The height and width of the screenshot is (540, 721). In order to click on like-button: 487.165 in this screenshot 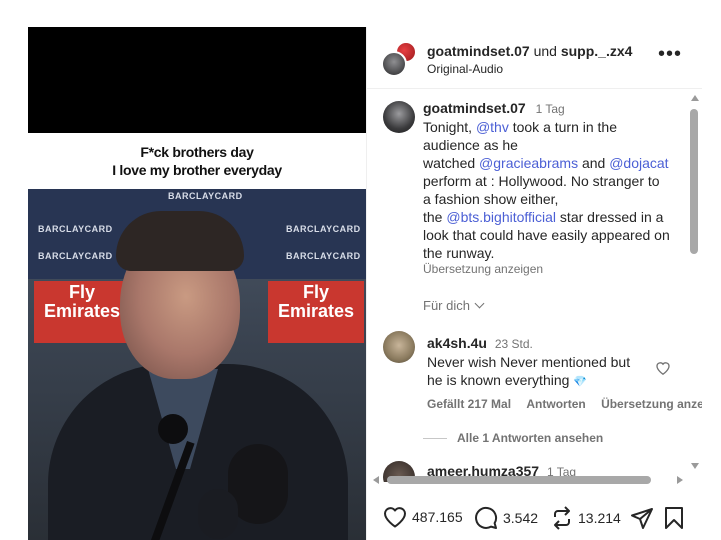, I will do `click(423, 517)`.